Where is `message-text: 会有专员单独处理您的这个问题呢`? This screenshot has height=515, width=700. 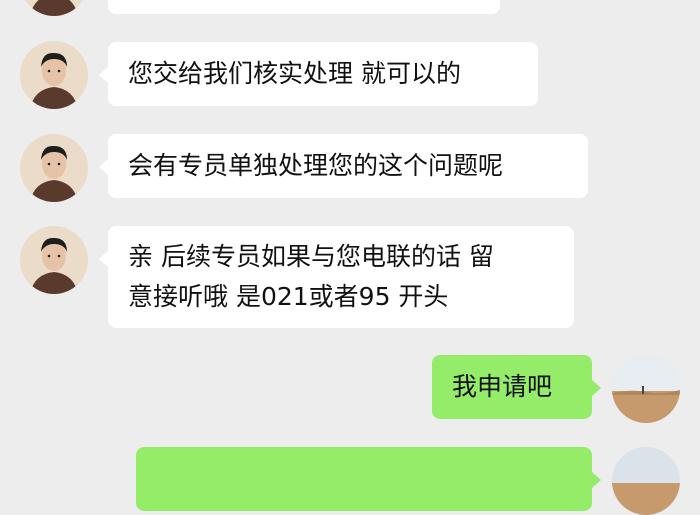
message-text: 会有专员单独处理您的这个问题呢 is located at coordinates (316, 165).